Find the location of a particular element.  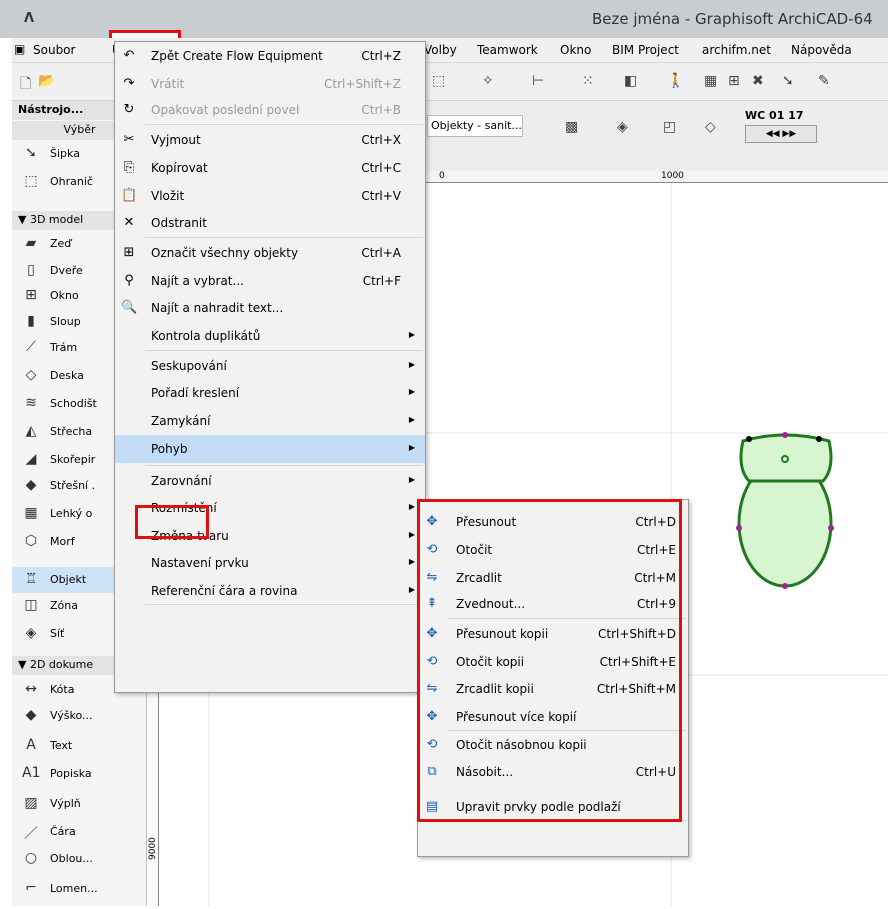

tool-20: A1 Popiska is located at coordinates (79, 774).